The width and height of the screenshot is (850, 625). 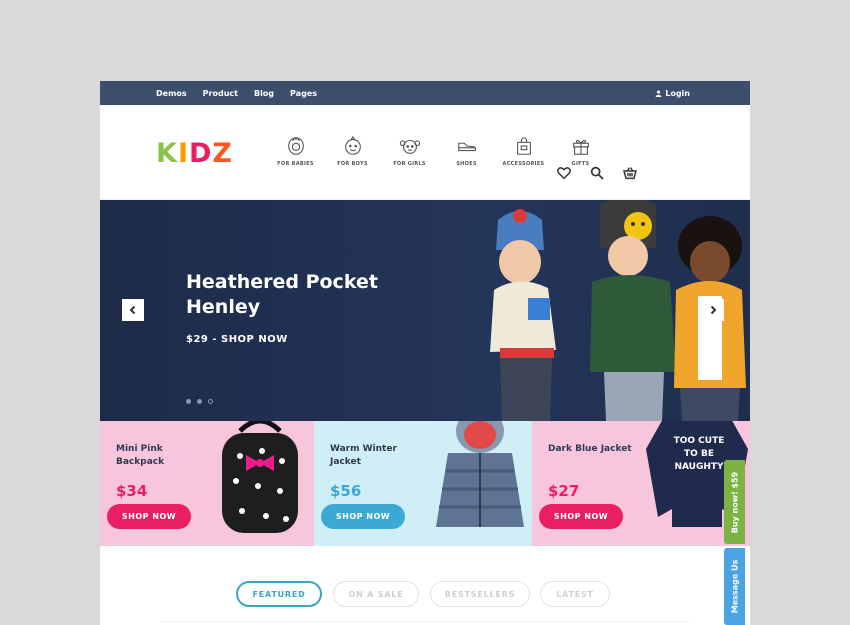 I want to click on logo-letter: Z, so click(x=222, y=153).